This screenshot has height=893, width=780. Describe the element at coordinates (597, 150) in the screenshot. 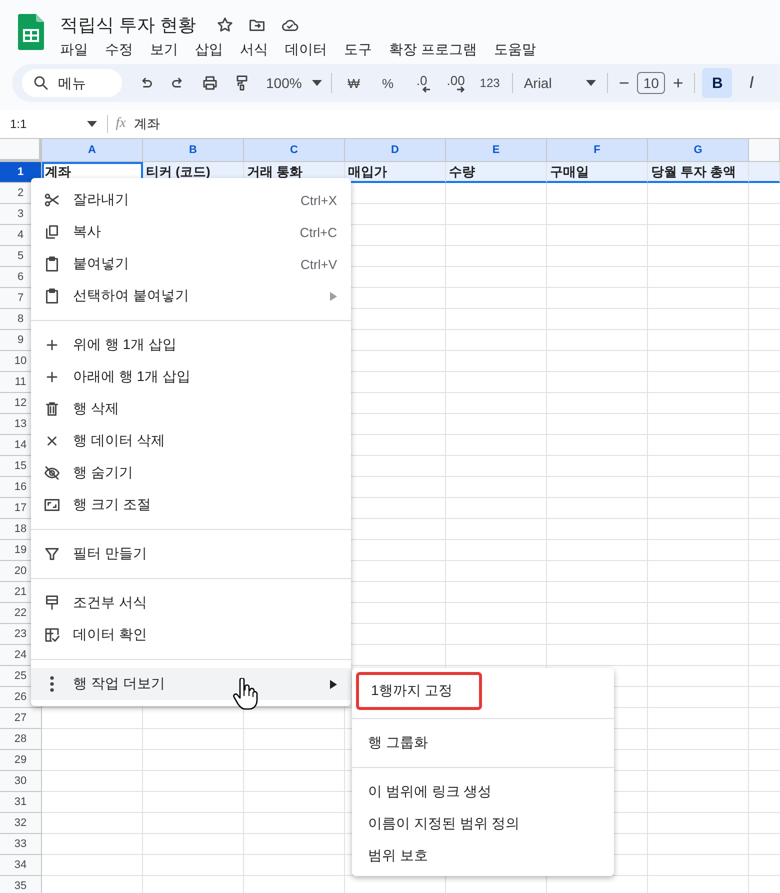

I see `column-header: F` at that location.